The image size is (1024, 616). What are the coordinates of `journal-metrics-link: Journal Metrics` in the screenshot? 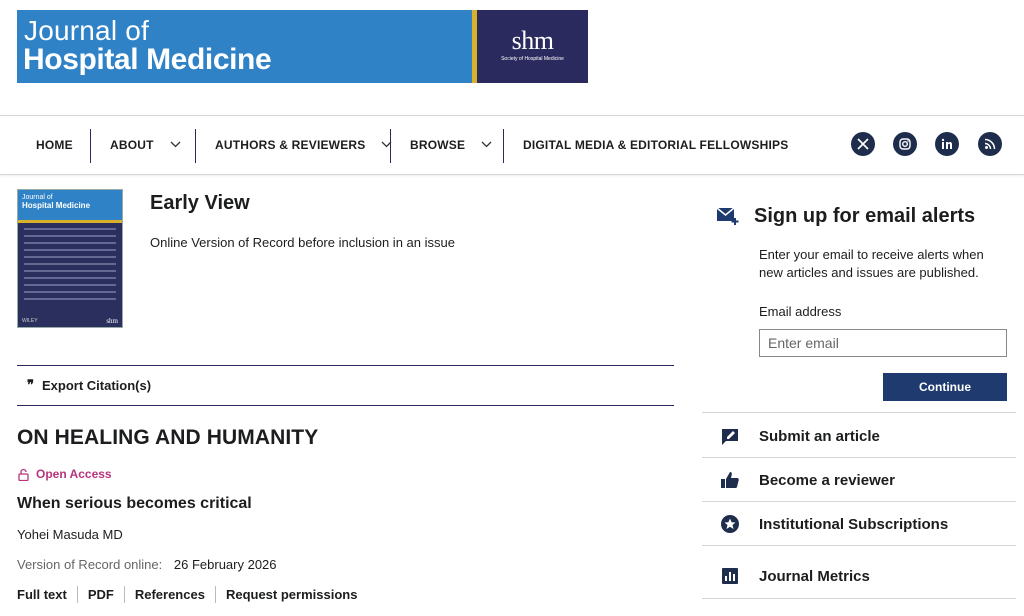 It's located at (795, 576).